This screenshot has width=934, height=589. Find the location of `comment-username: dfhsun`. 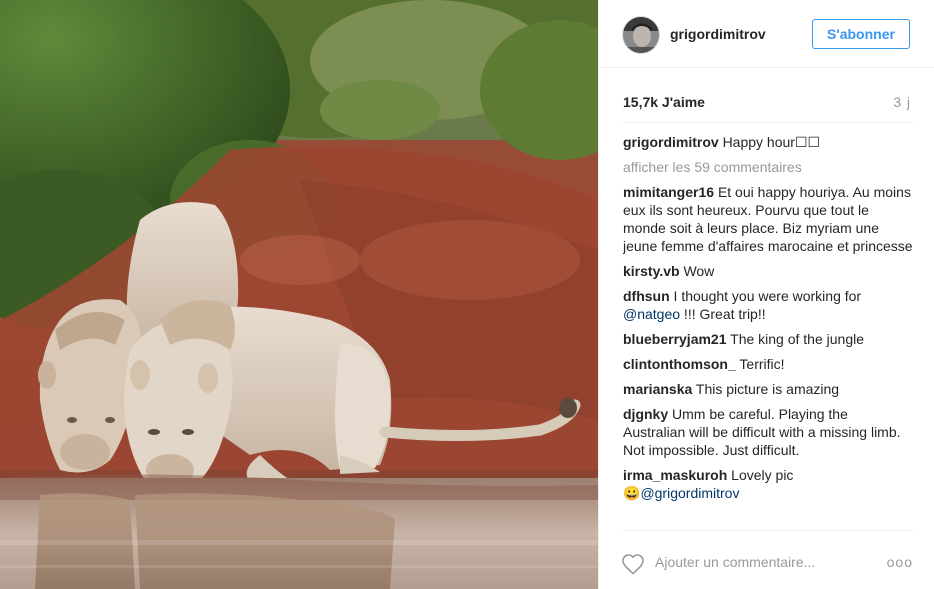

comment-username: dfhsun is located at coordinates (646, 296).